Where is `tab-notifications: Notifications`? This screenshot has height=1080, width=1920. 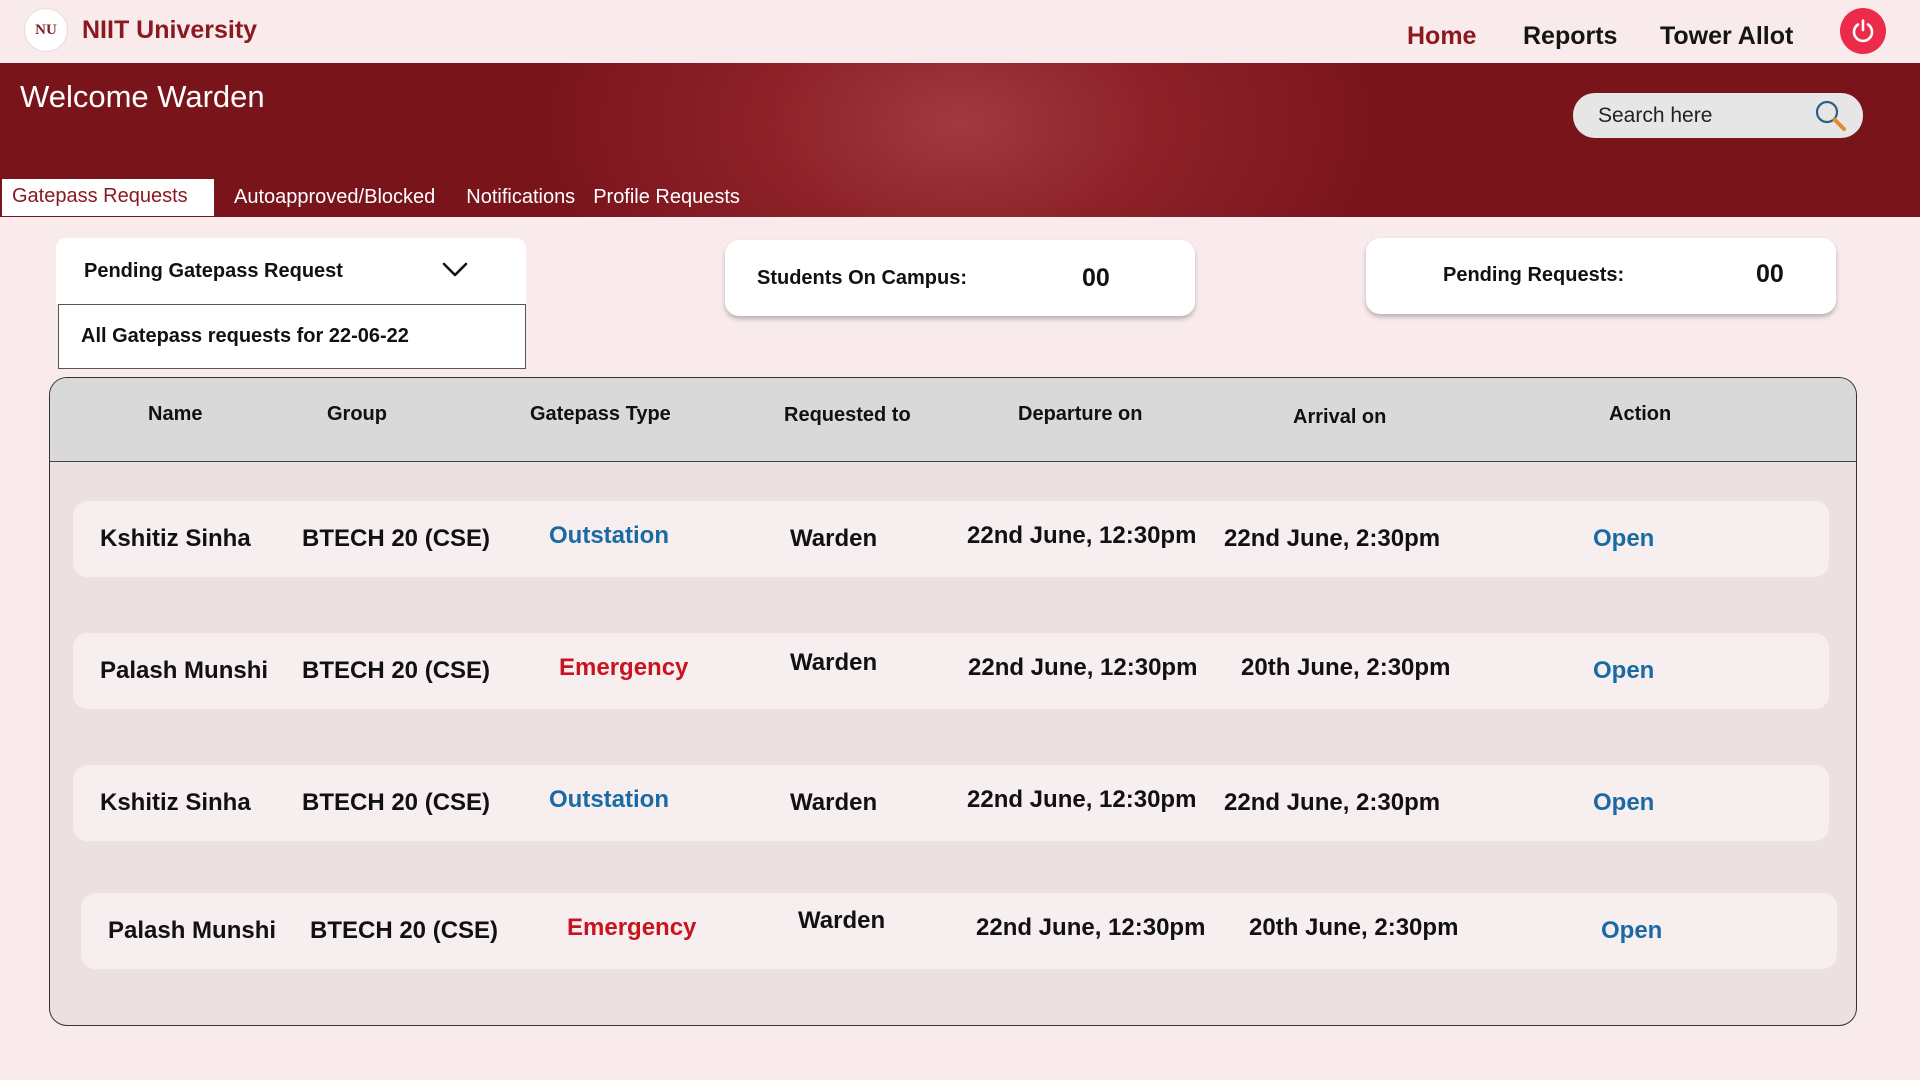 tab-notifications: Notifications is located at coordinates (520, 197).